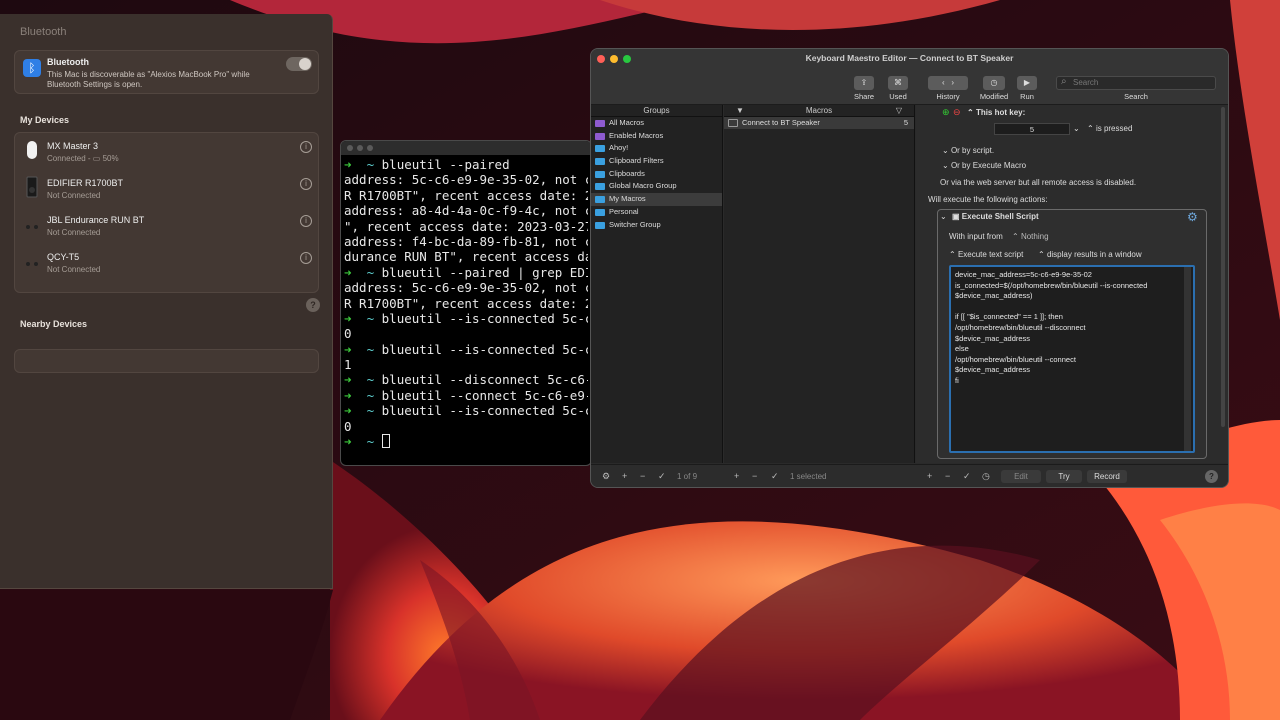  I want to click on keyboard-icon, so click(733, 123).